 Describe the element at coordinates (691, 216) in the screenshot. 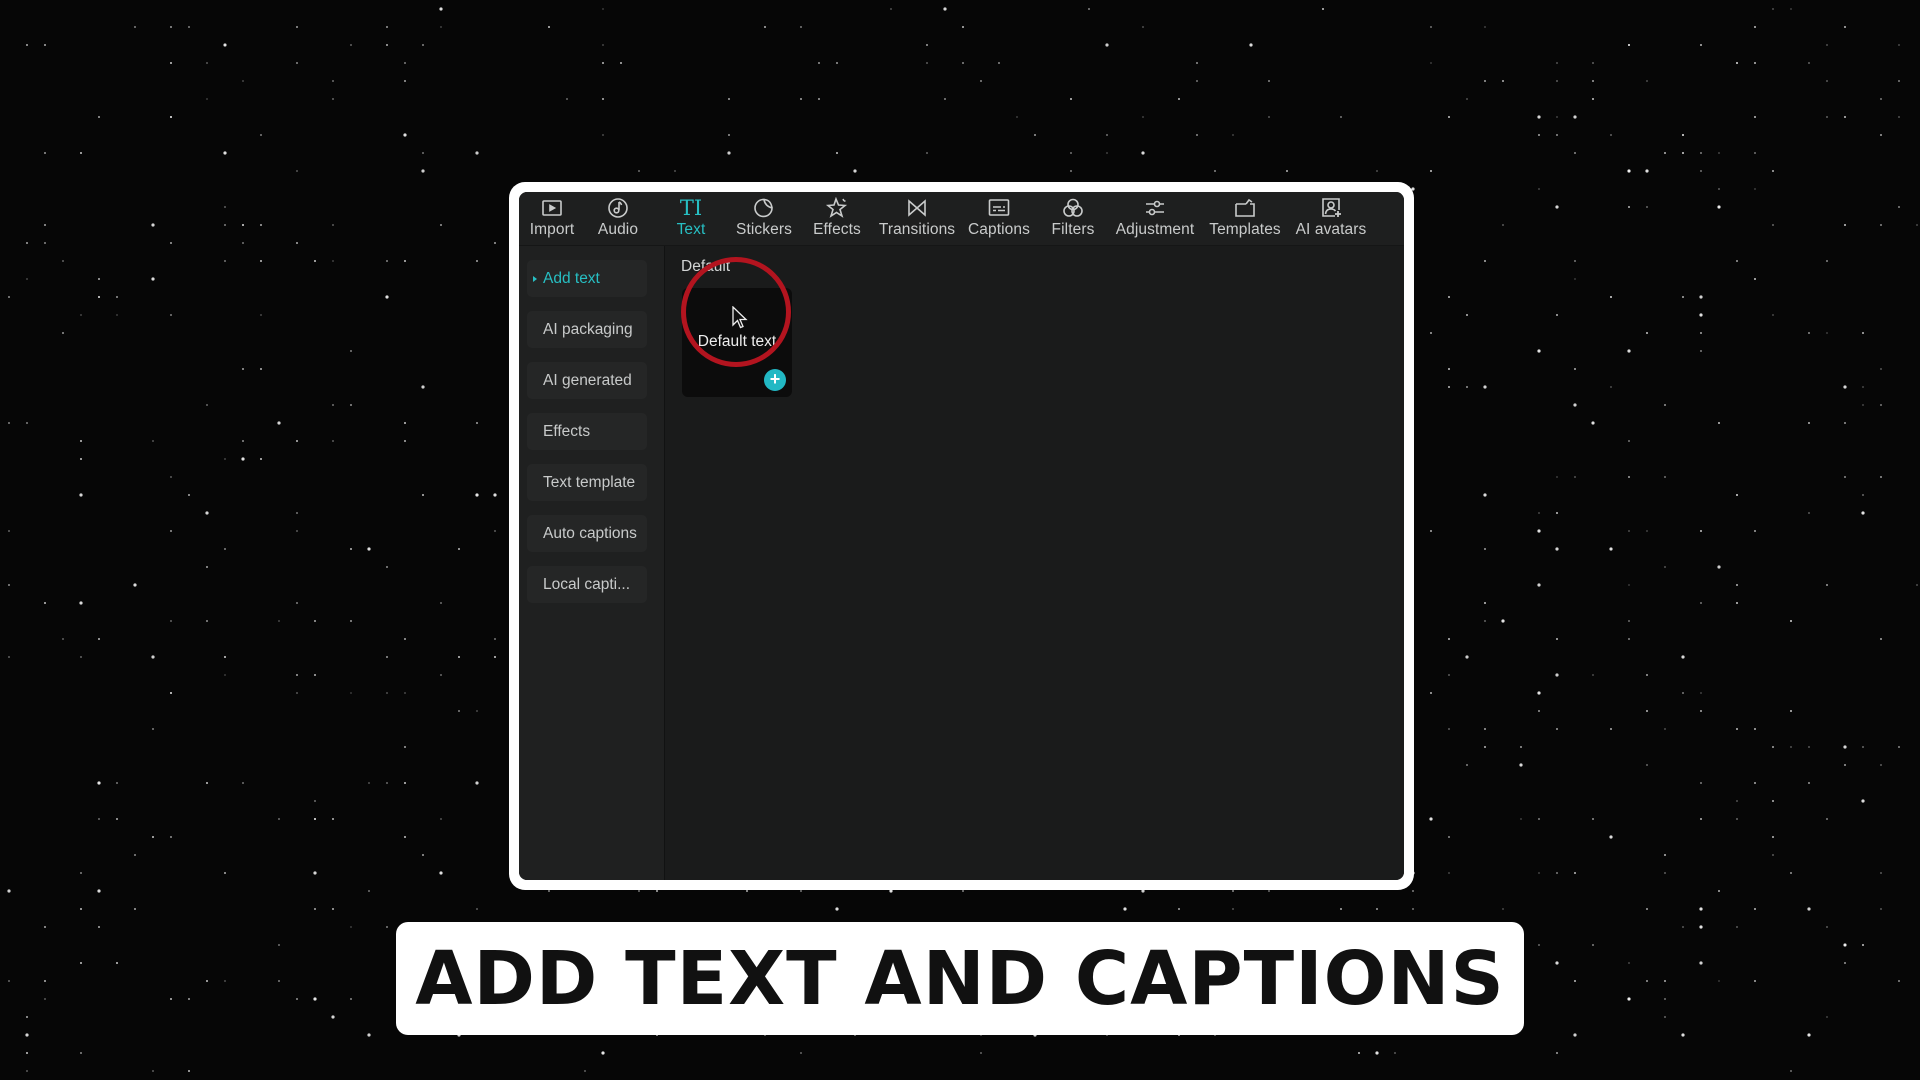

I see `tab-text: TI Text` at that location.